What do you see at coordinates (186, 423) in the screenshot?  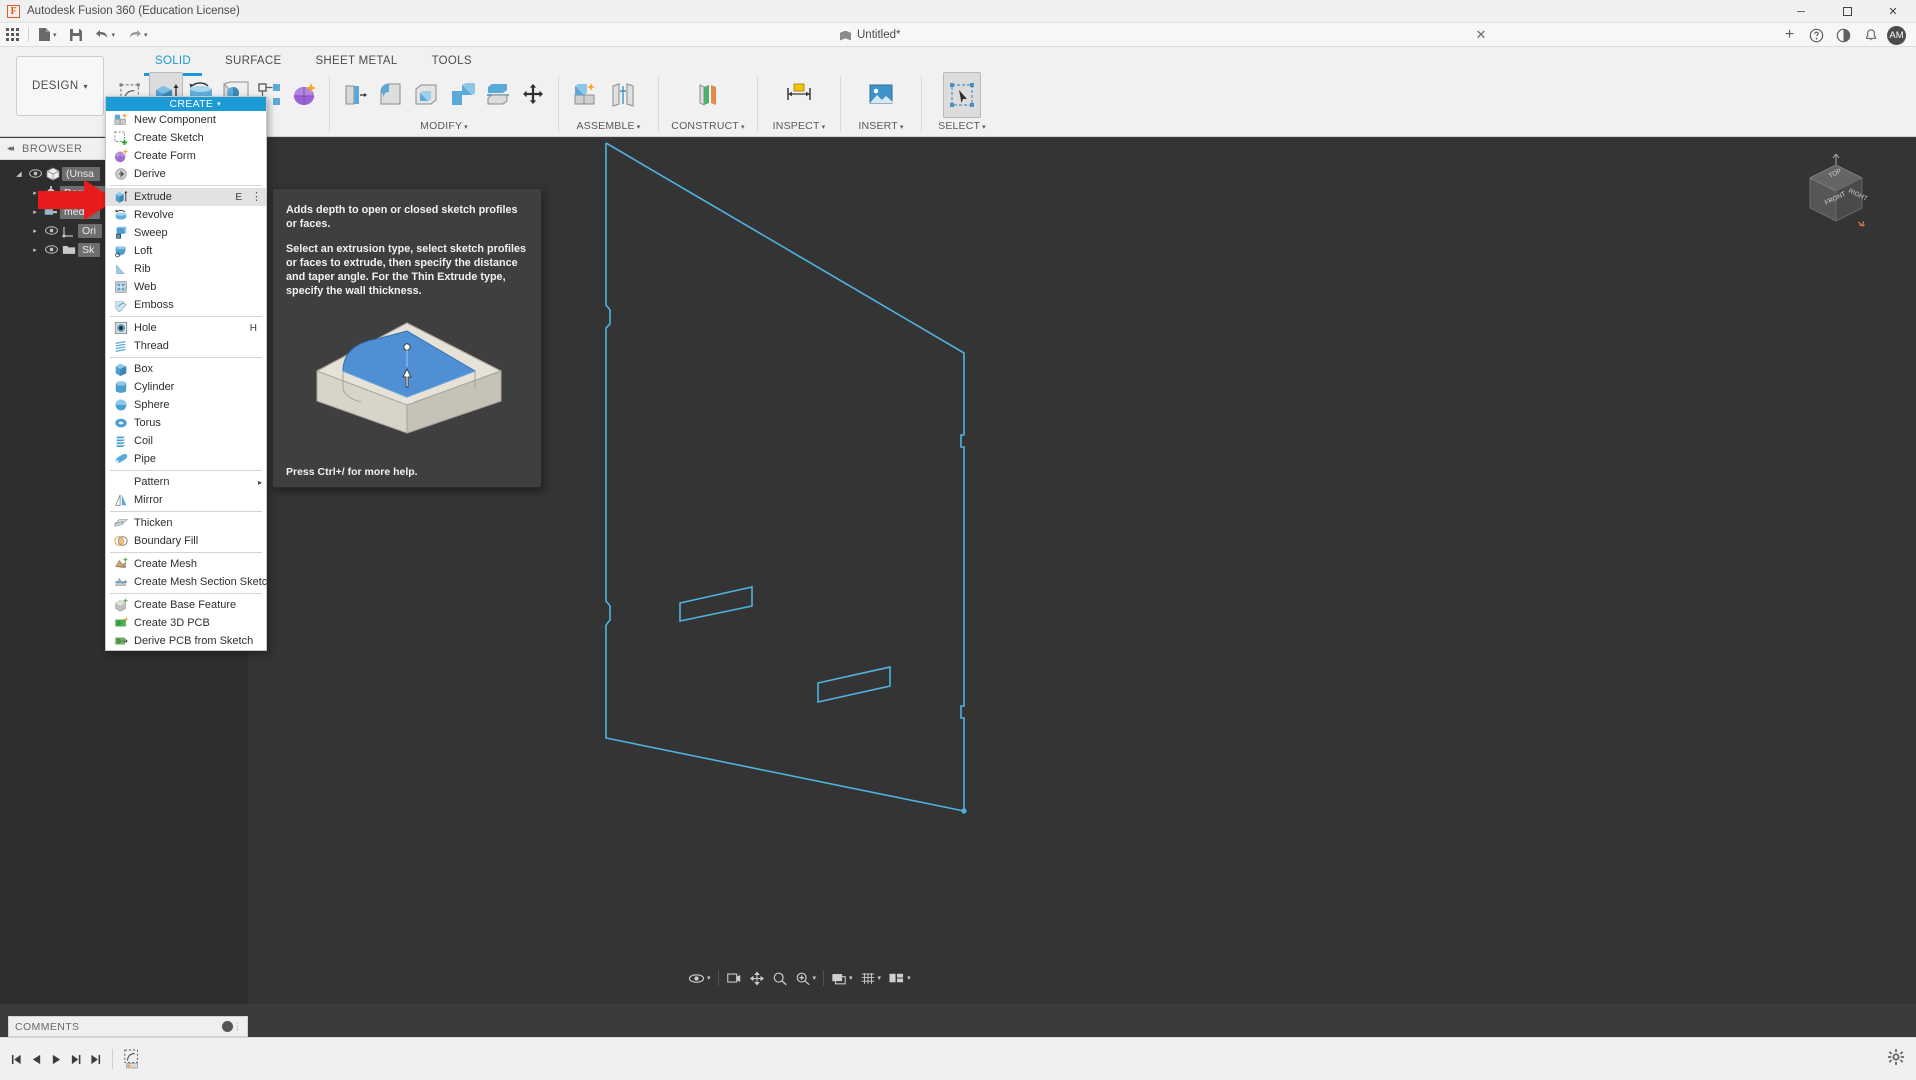 I see `menu-item-torus: Torus` at bounding box center [186, 423].